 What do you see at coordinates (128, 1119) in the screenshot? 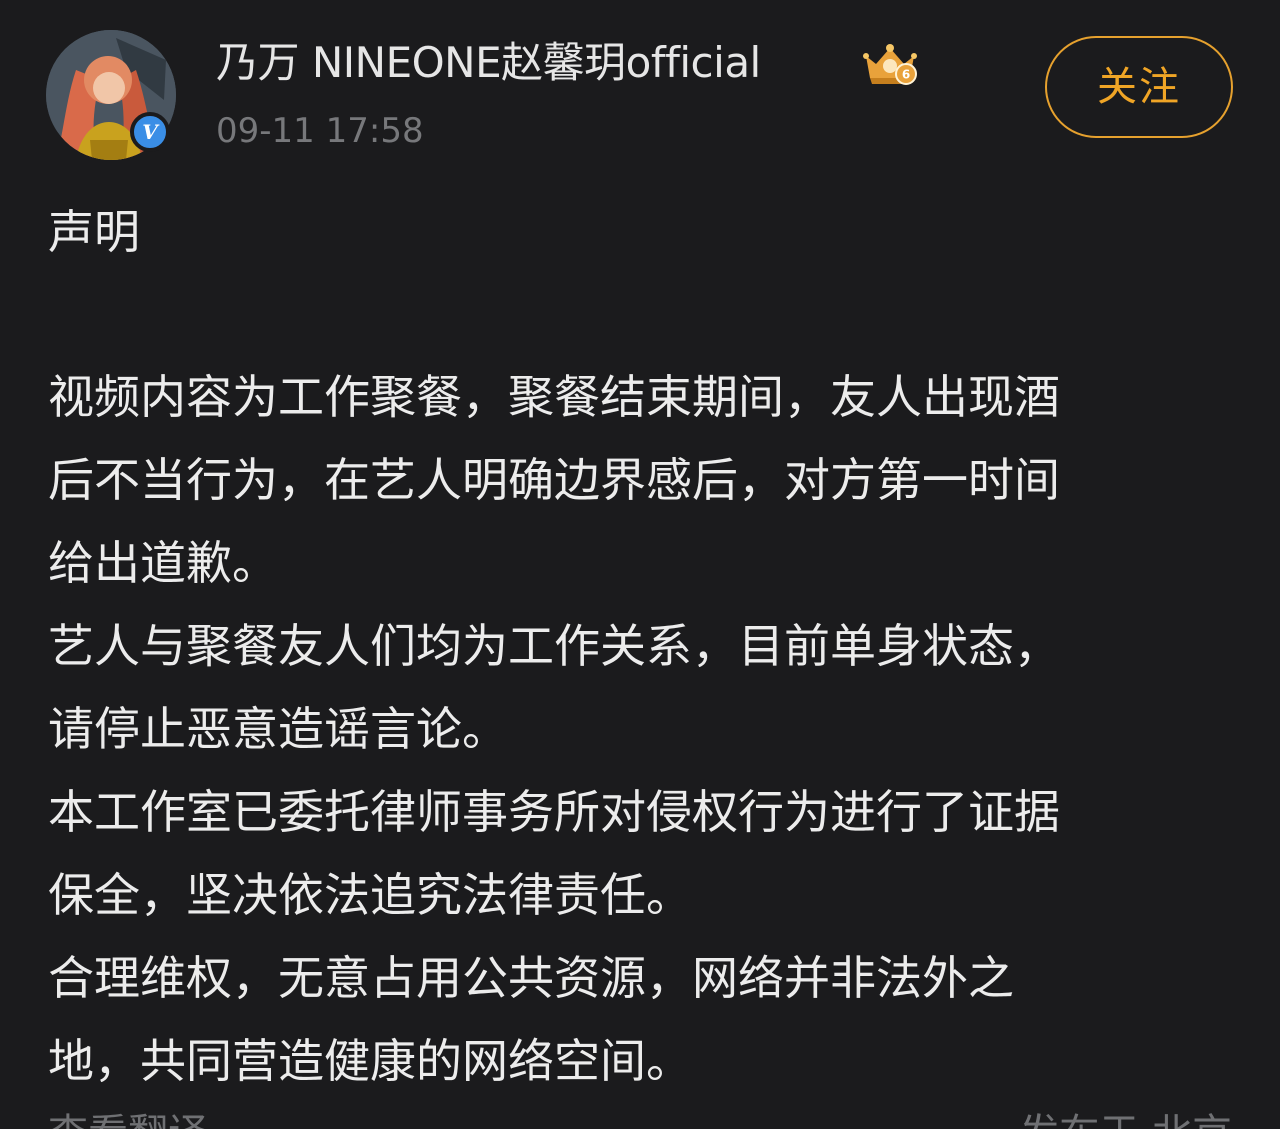
I see `translate-link: 查看翻译` at bounding box center [128, 1119].